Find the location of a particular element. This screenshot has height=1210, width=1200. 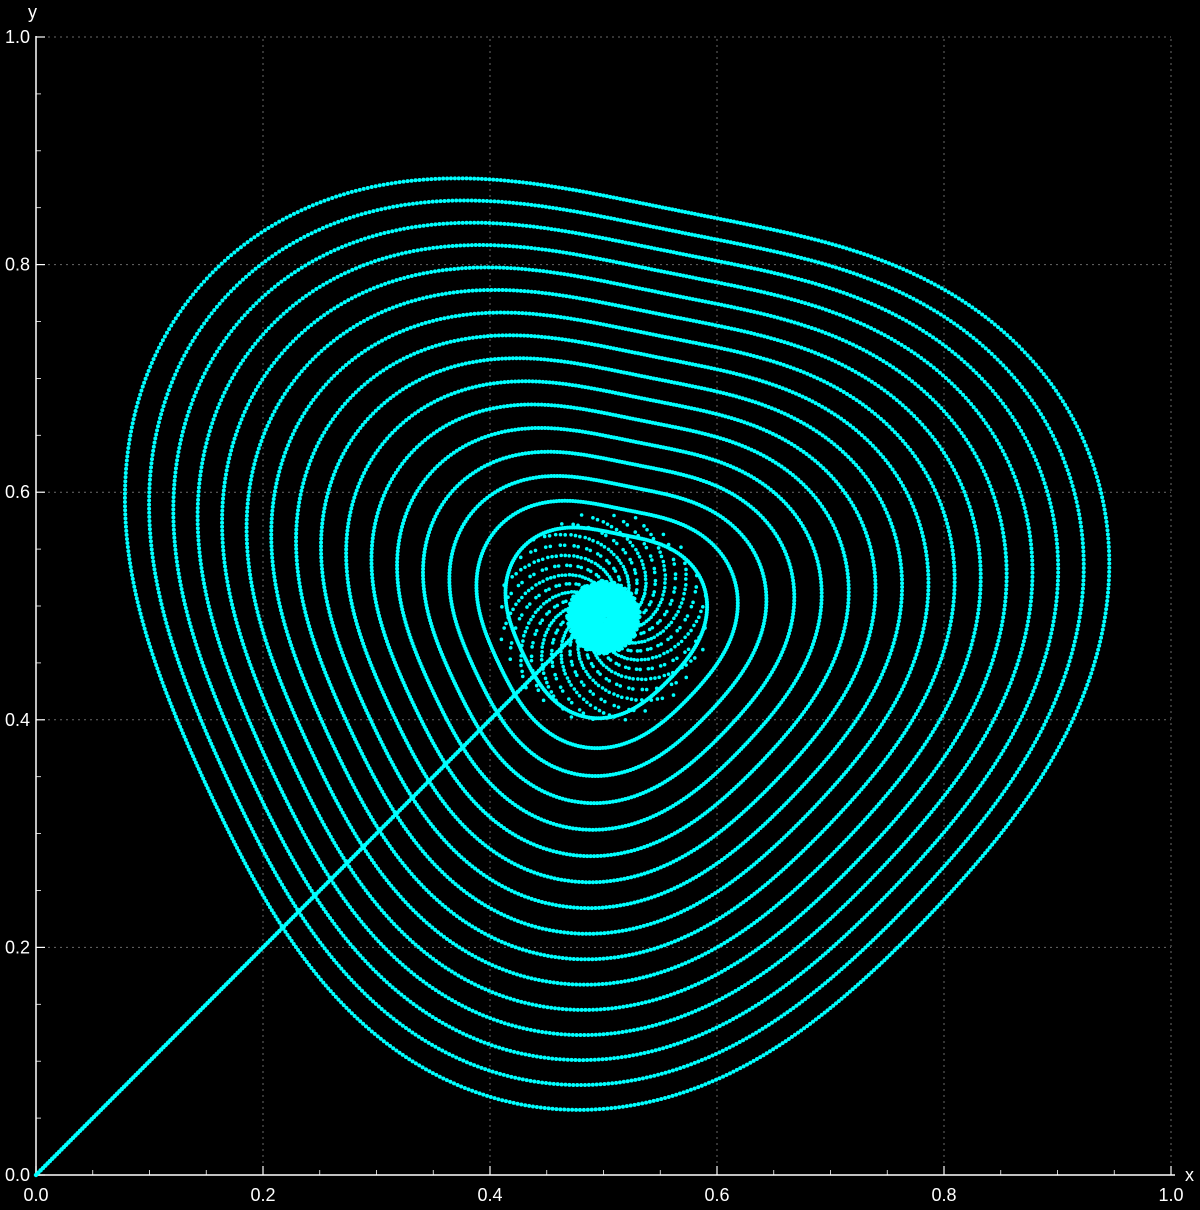

y-tick-label: 1.0 is located at coordinates (17, 37).